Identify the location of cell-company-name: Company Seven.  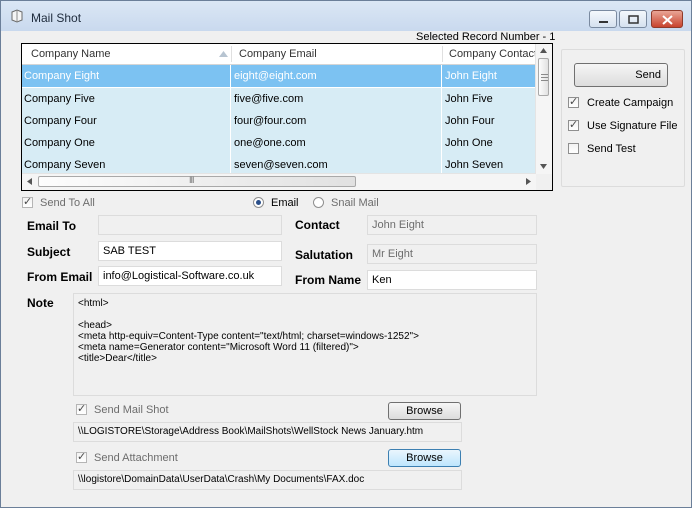
(65, 165).